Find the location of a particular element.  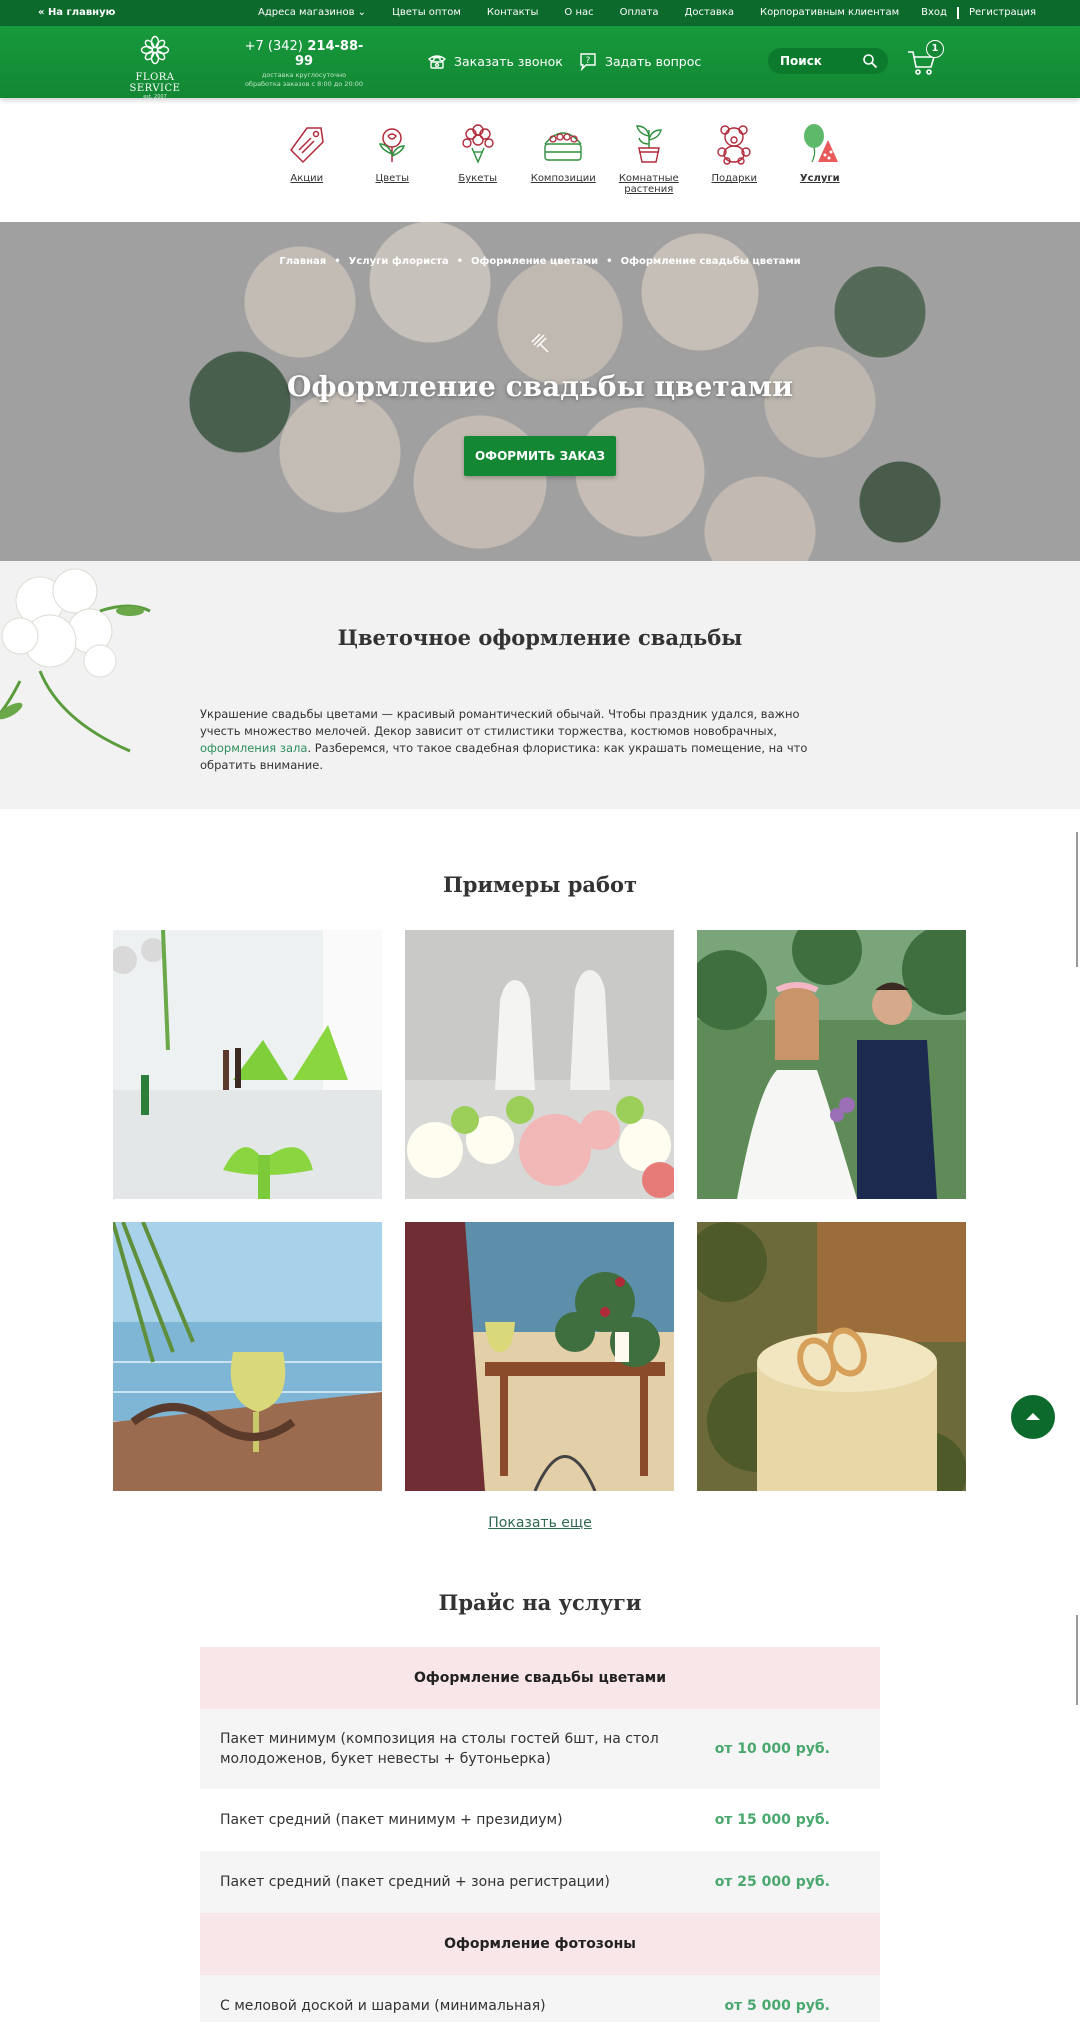

nav-about: О нас is located at coordinates (578, 12).